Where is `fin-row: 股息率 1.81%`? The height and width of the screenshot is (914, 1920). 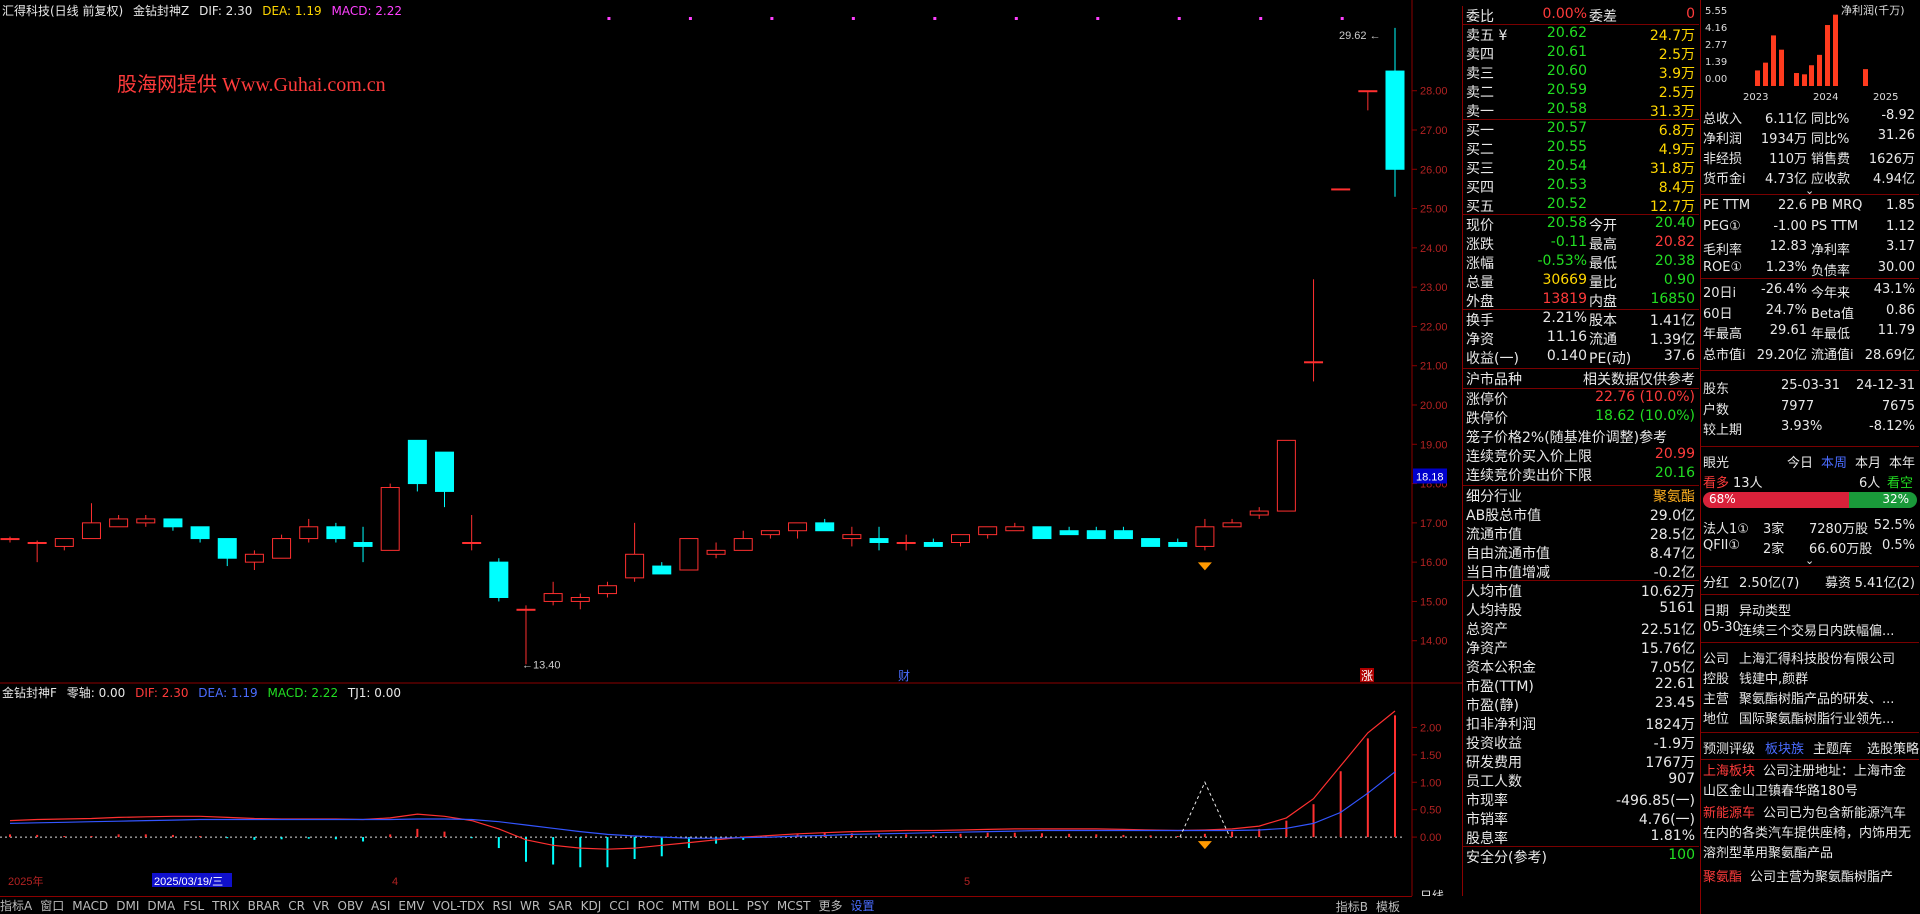 fin-row: 股息率 1.81% is located at coordinates (1581, 837).